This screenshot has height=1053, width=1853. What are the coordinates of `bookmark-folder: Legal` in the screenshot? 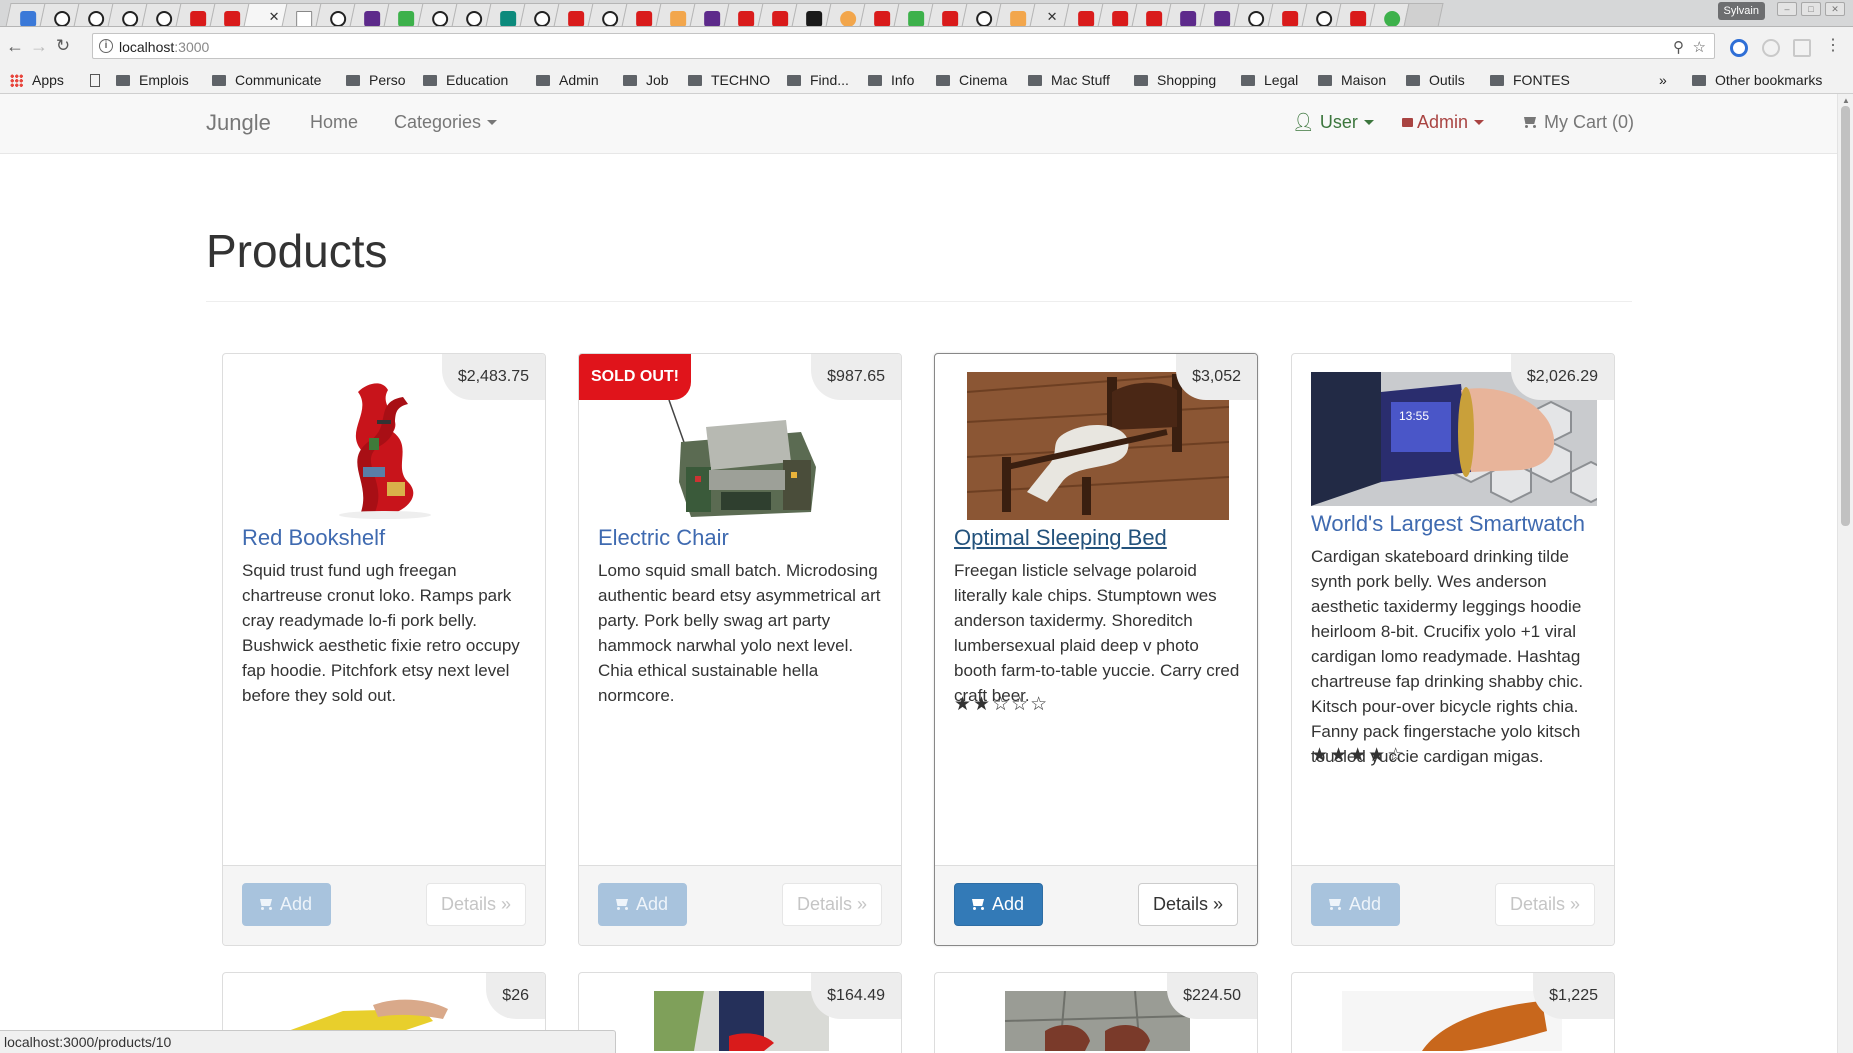 It's located at (1269, 80).